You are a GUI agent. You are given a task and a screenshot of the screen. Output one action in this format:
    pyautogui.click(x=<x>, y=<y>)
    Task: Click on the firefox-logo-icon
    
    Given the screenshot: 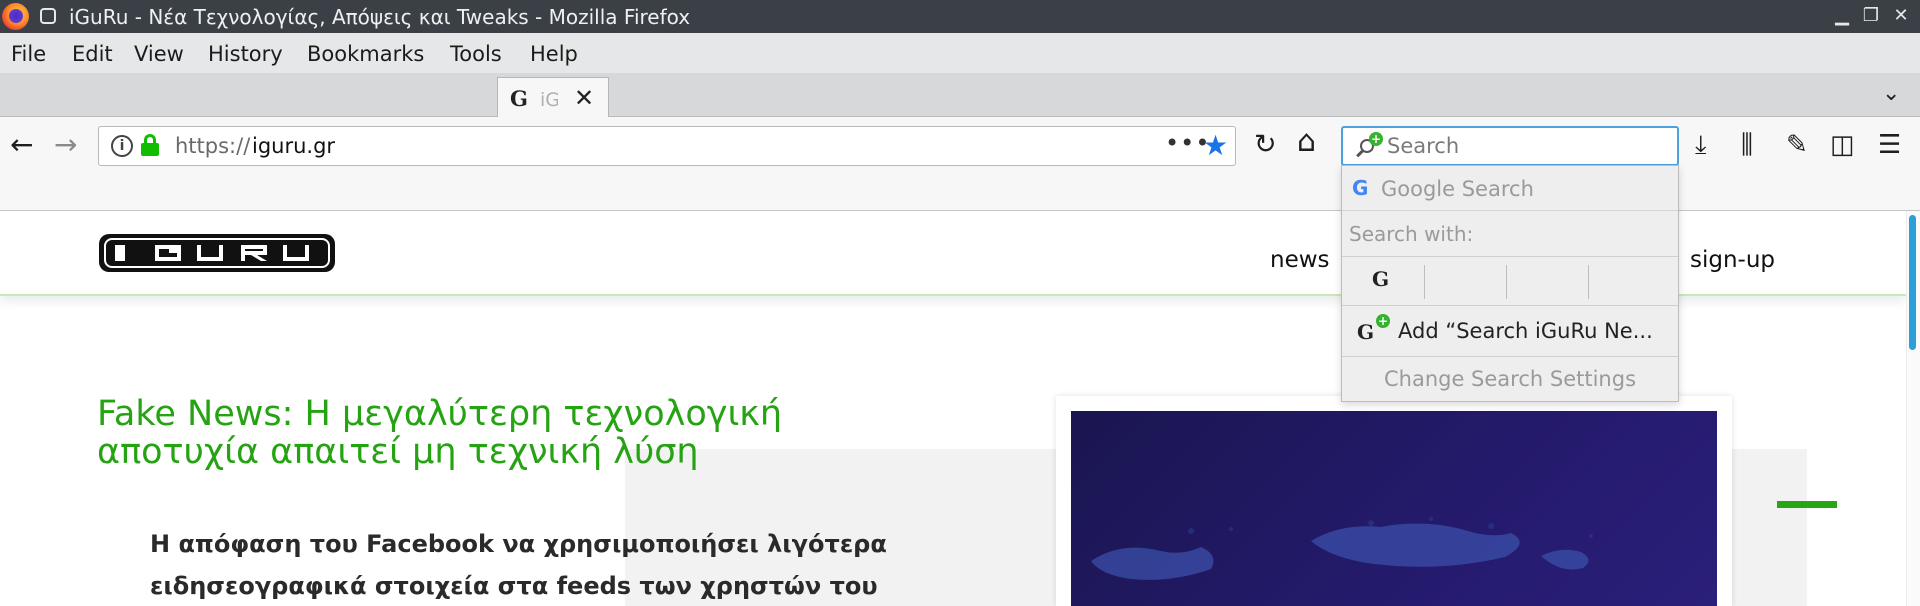 What is the action you would take?
    pyautogui.click(x=15, y=16)
    